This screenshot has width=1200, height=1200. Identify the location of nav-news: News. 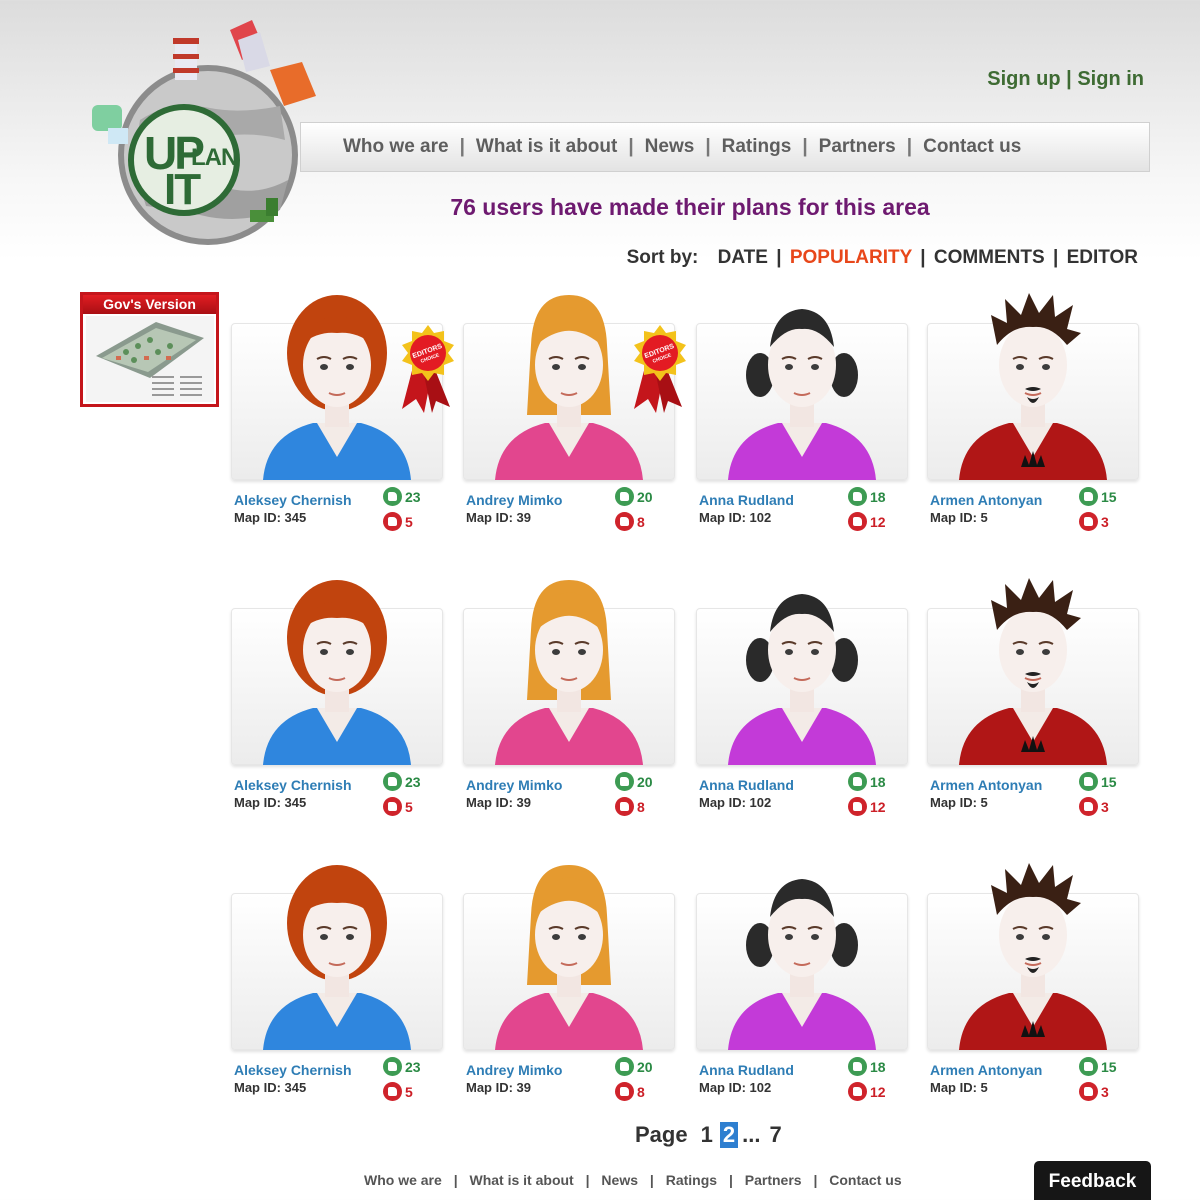
(670, 147).